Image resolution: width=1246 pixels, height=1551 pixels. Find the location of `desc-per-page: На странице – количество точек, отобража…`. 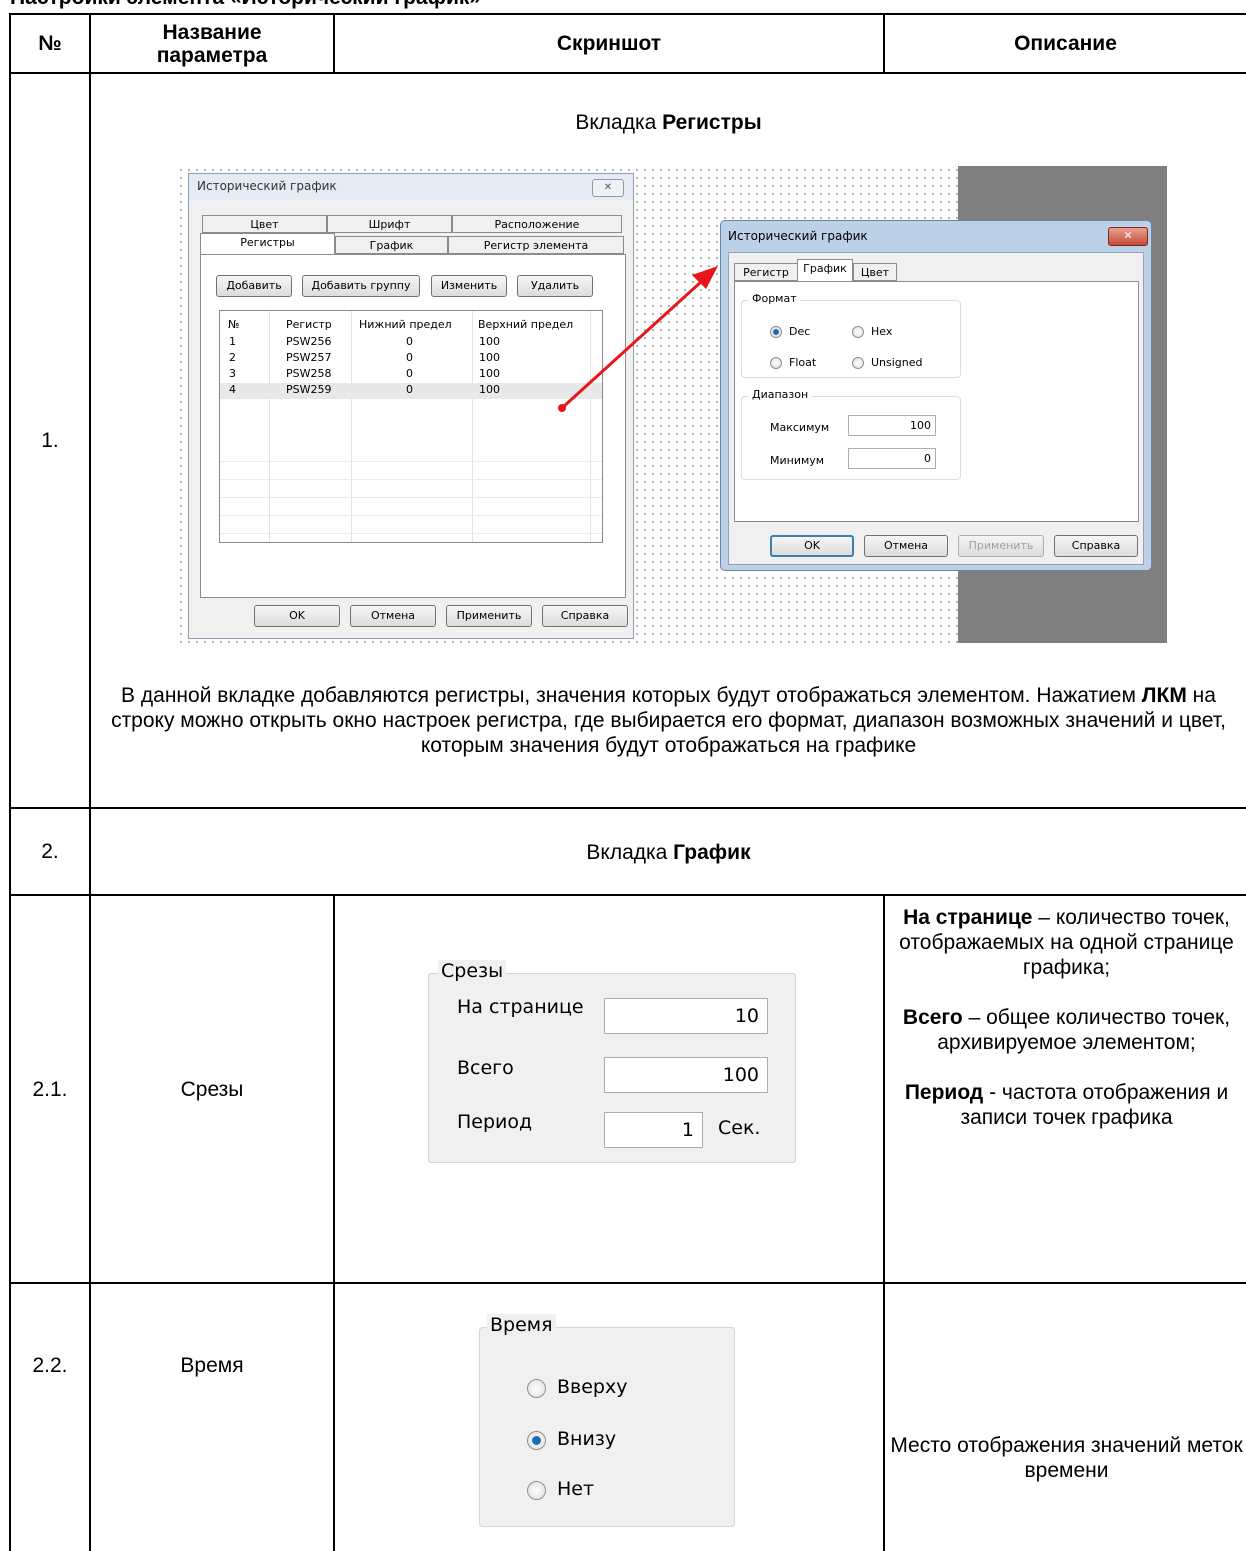

desc-per-page: На странице – количество точек, отобража… is located at coordinates (1066, 942).